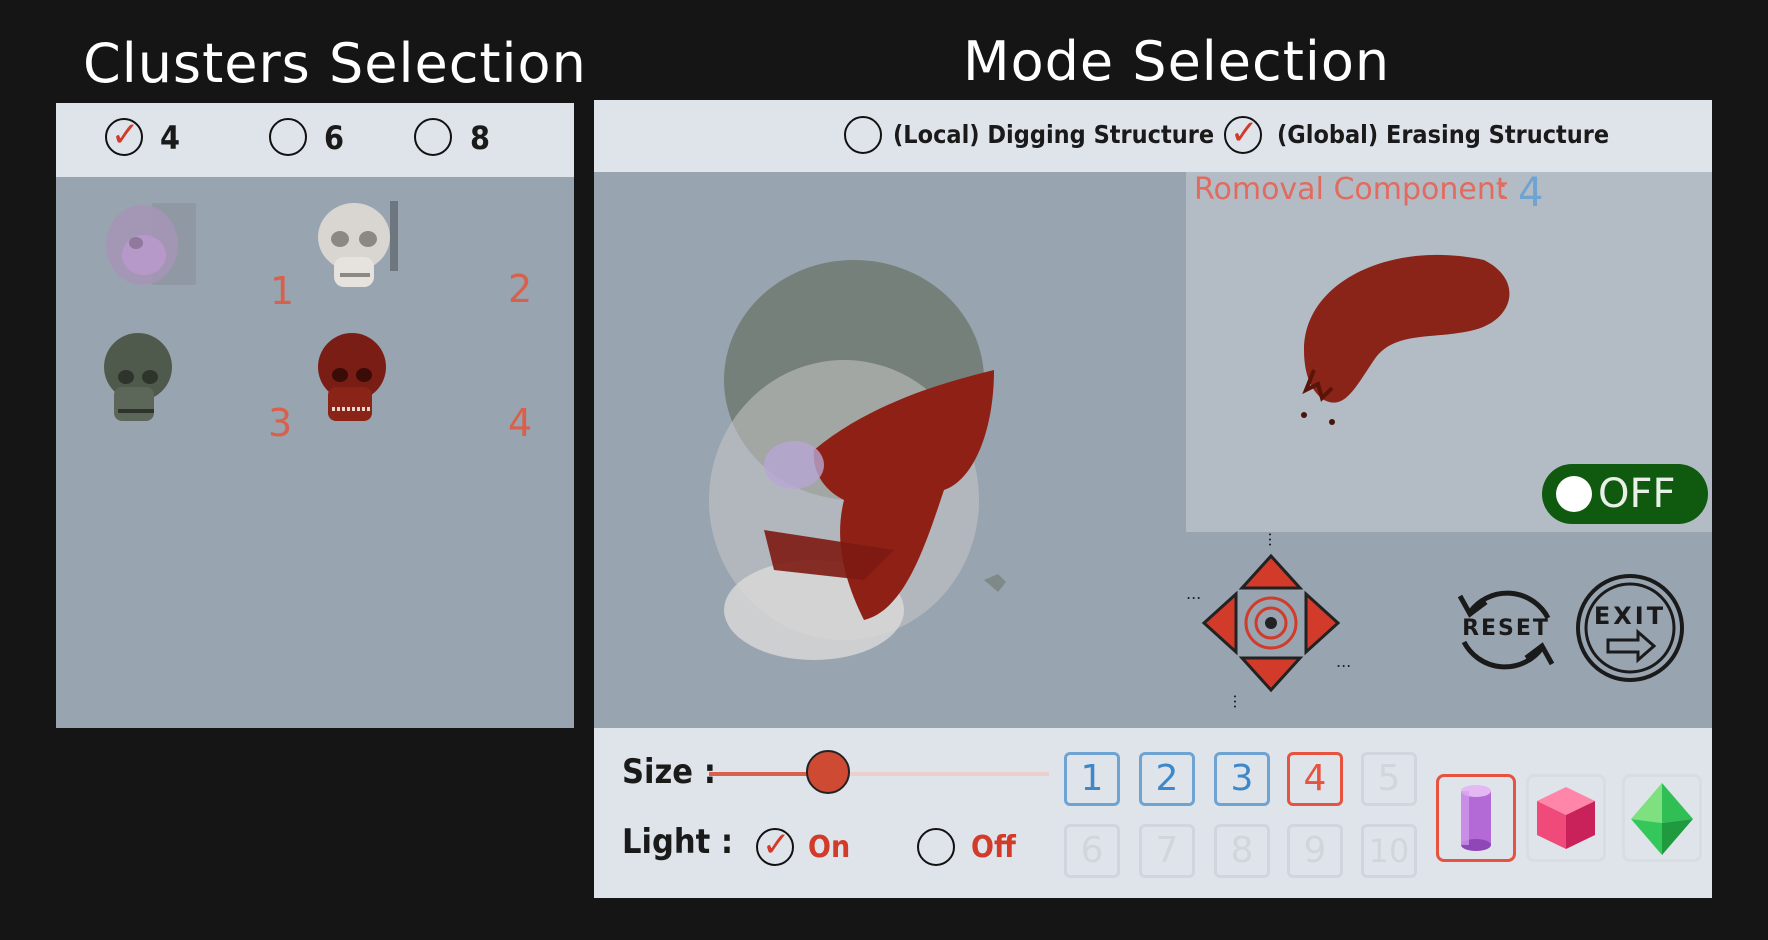 Image resolution: width=1768 pixels, height=940 pixels. Describe the element at coordinates (1092, 851) in the screenshot. I see `number-button-6: 6` at that location.